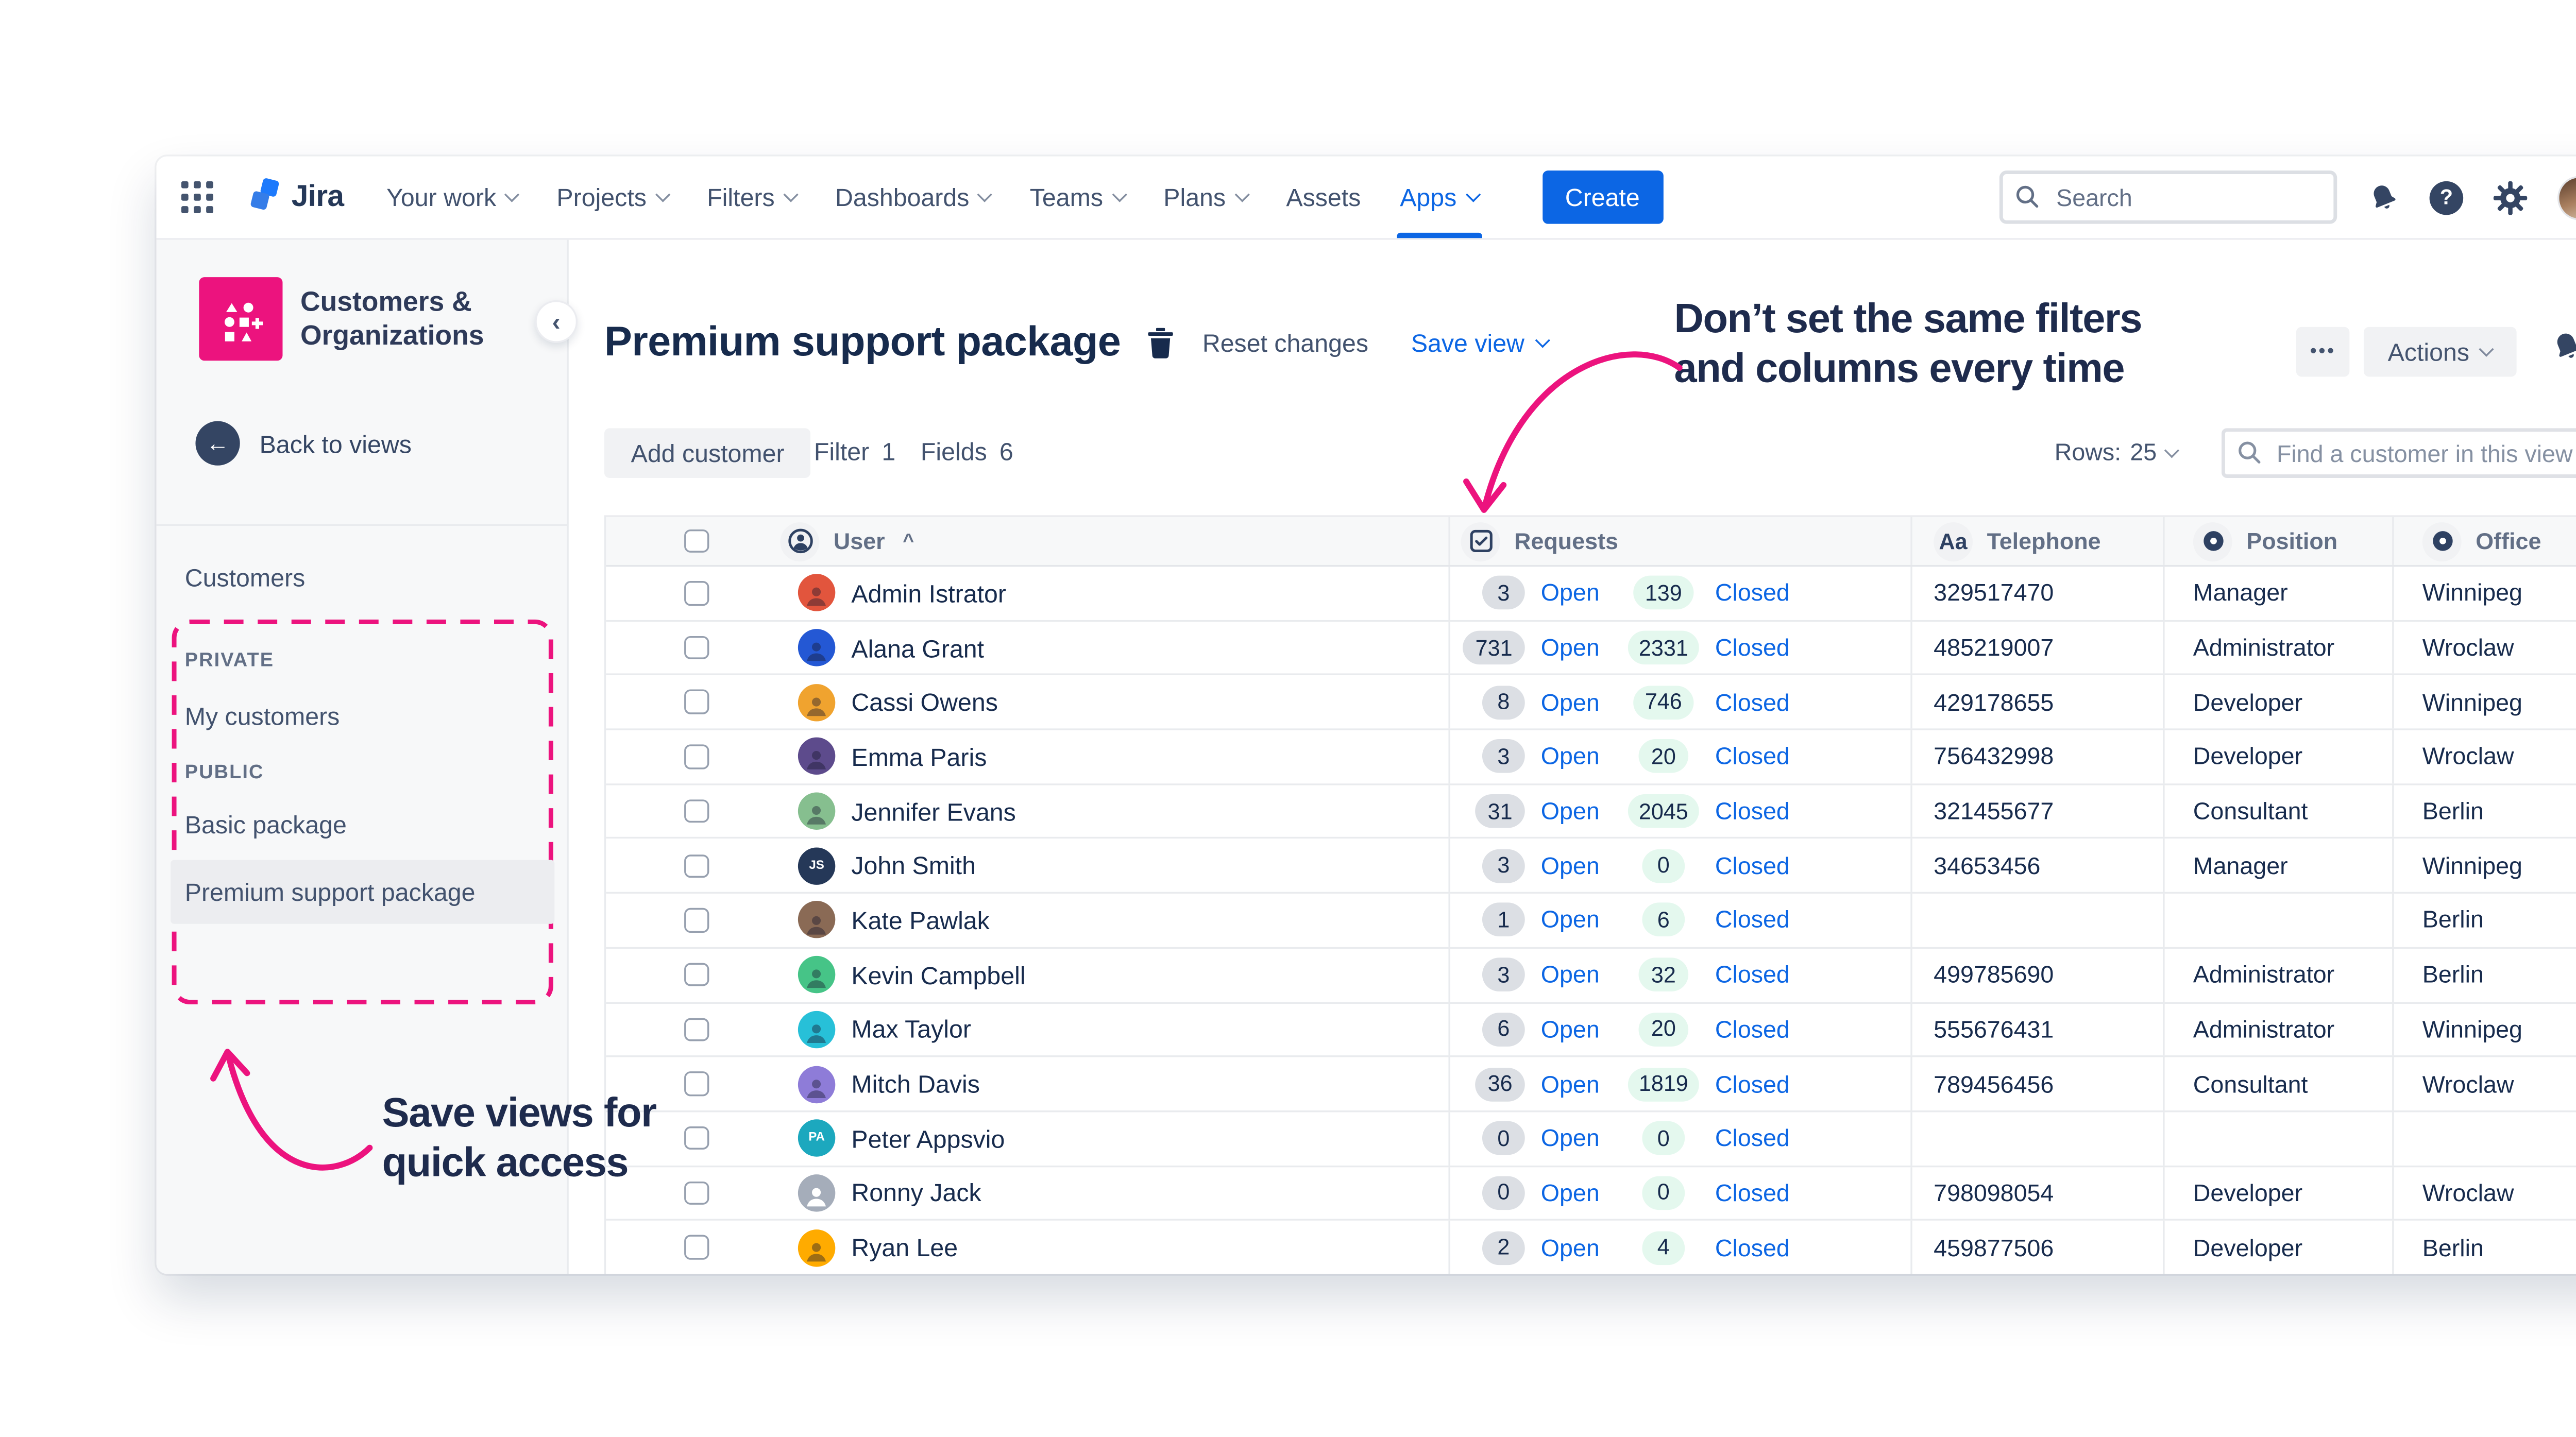  I want to click on column-header-user: User ^, so click(1081, 541).